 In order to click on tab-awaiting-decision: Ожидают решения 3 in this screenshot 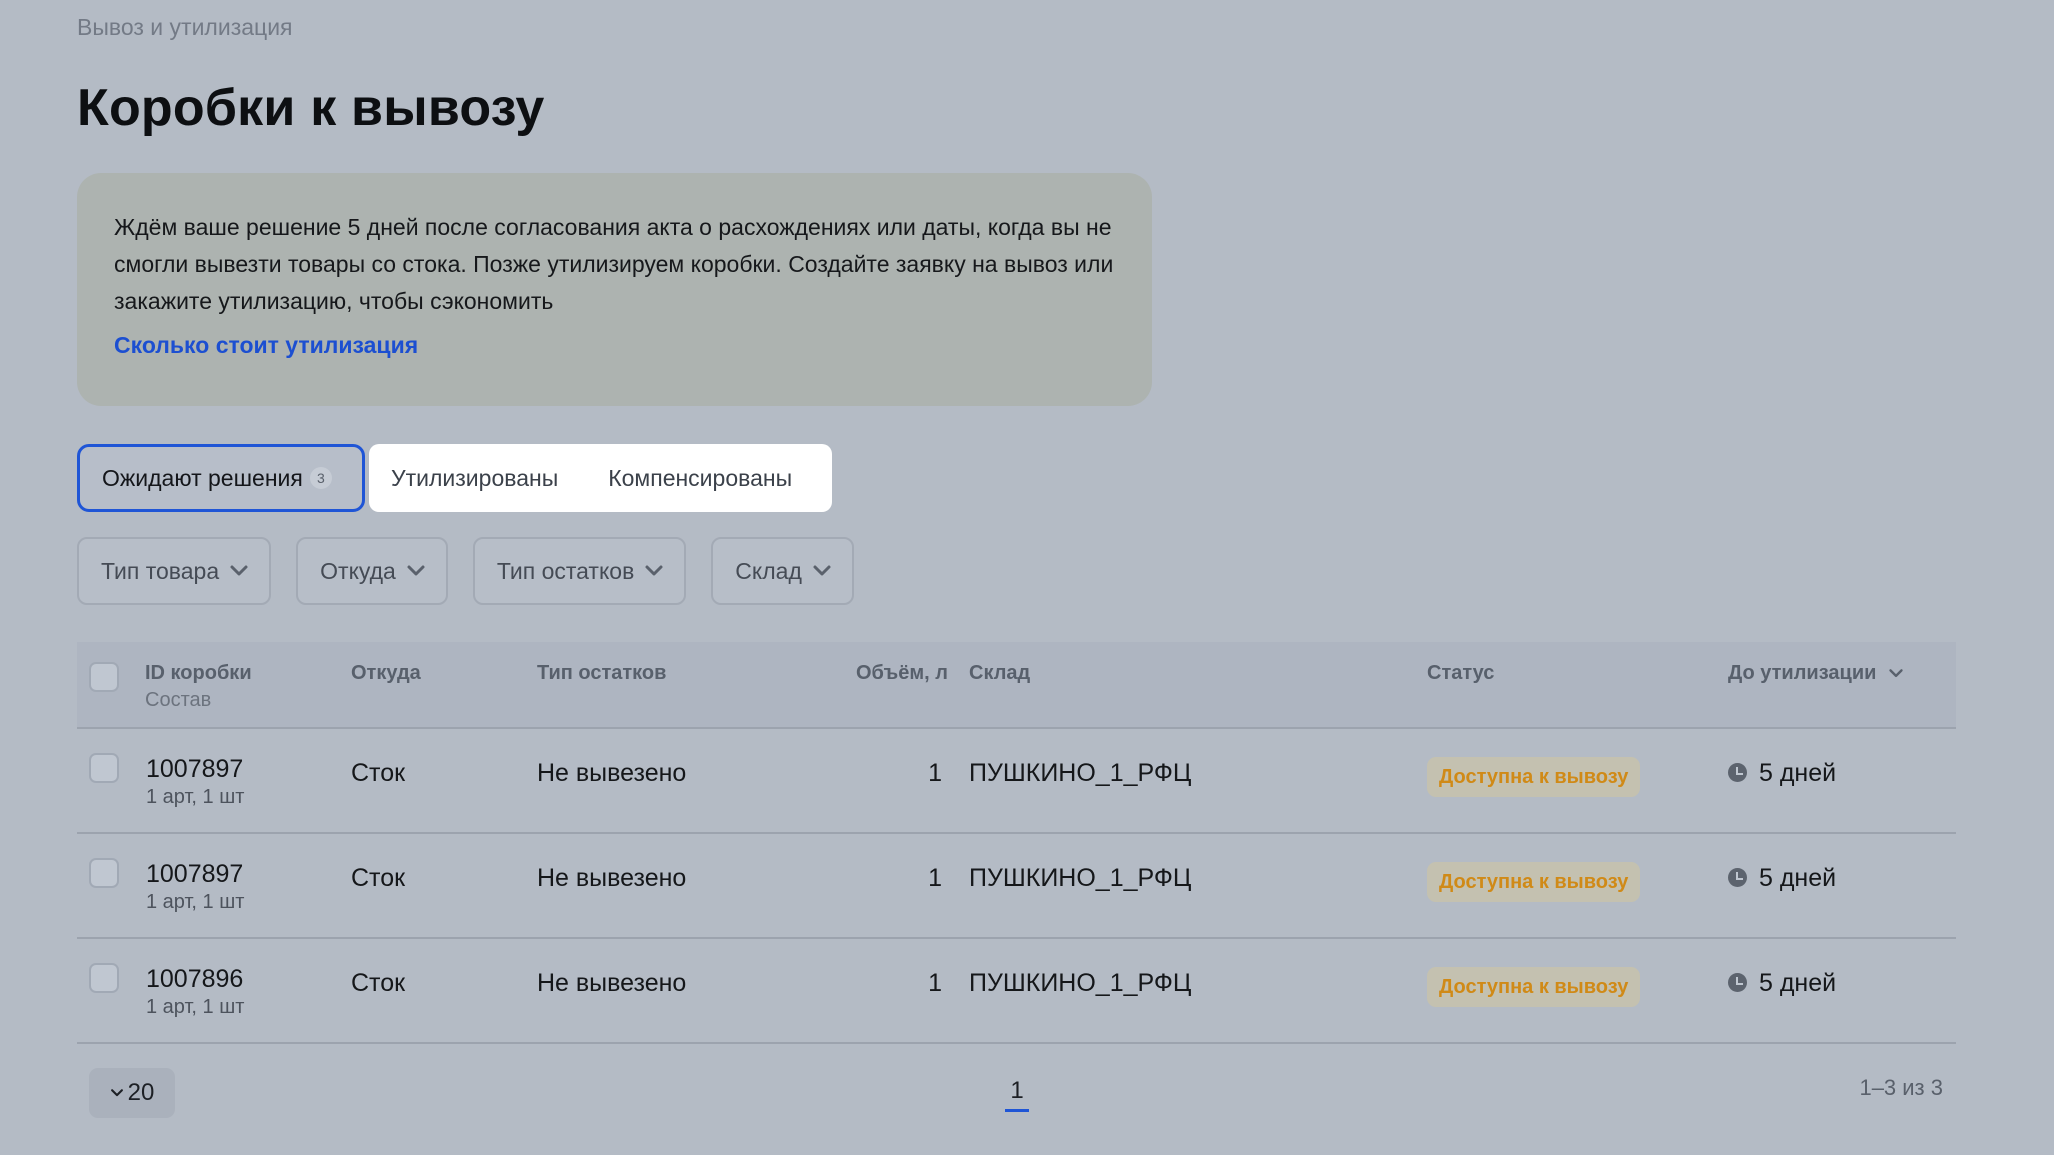, I will do `click(221, 478)`.